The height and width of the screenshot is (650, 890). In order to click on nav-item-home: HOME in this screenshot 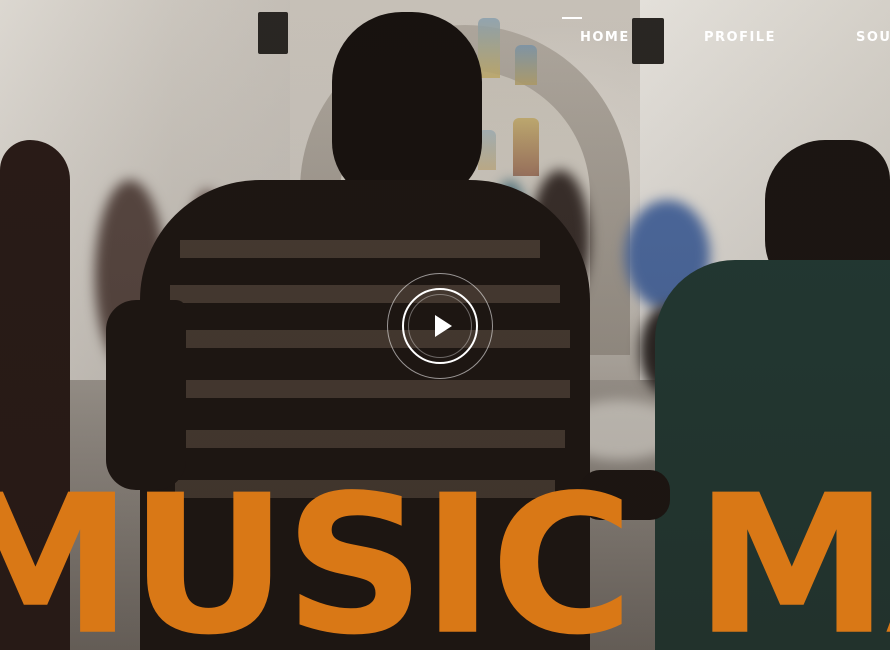, I will do `click(605, 37)`.